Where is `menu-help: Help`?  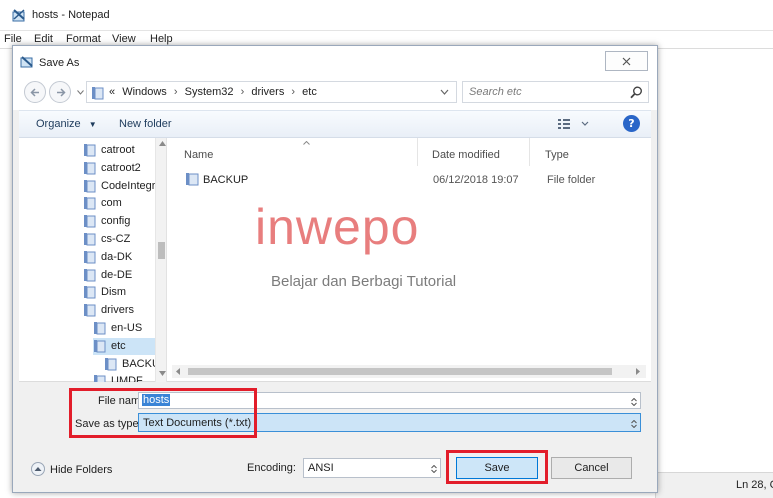
menu-help: Help is located at coordinates (161, 39).